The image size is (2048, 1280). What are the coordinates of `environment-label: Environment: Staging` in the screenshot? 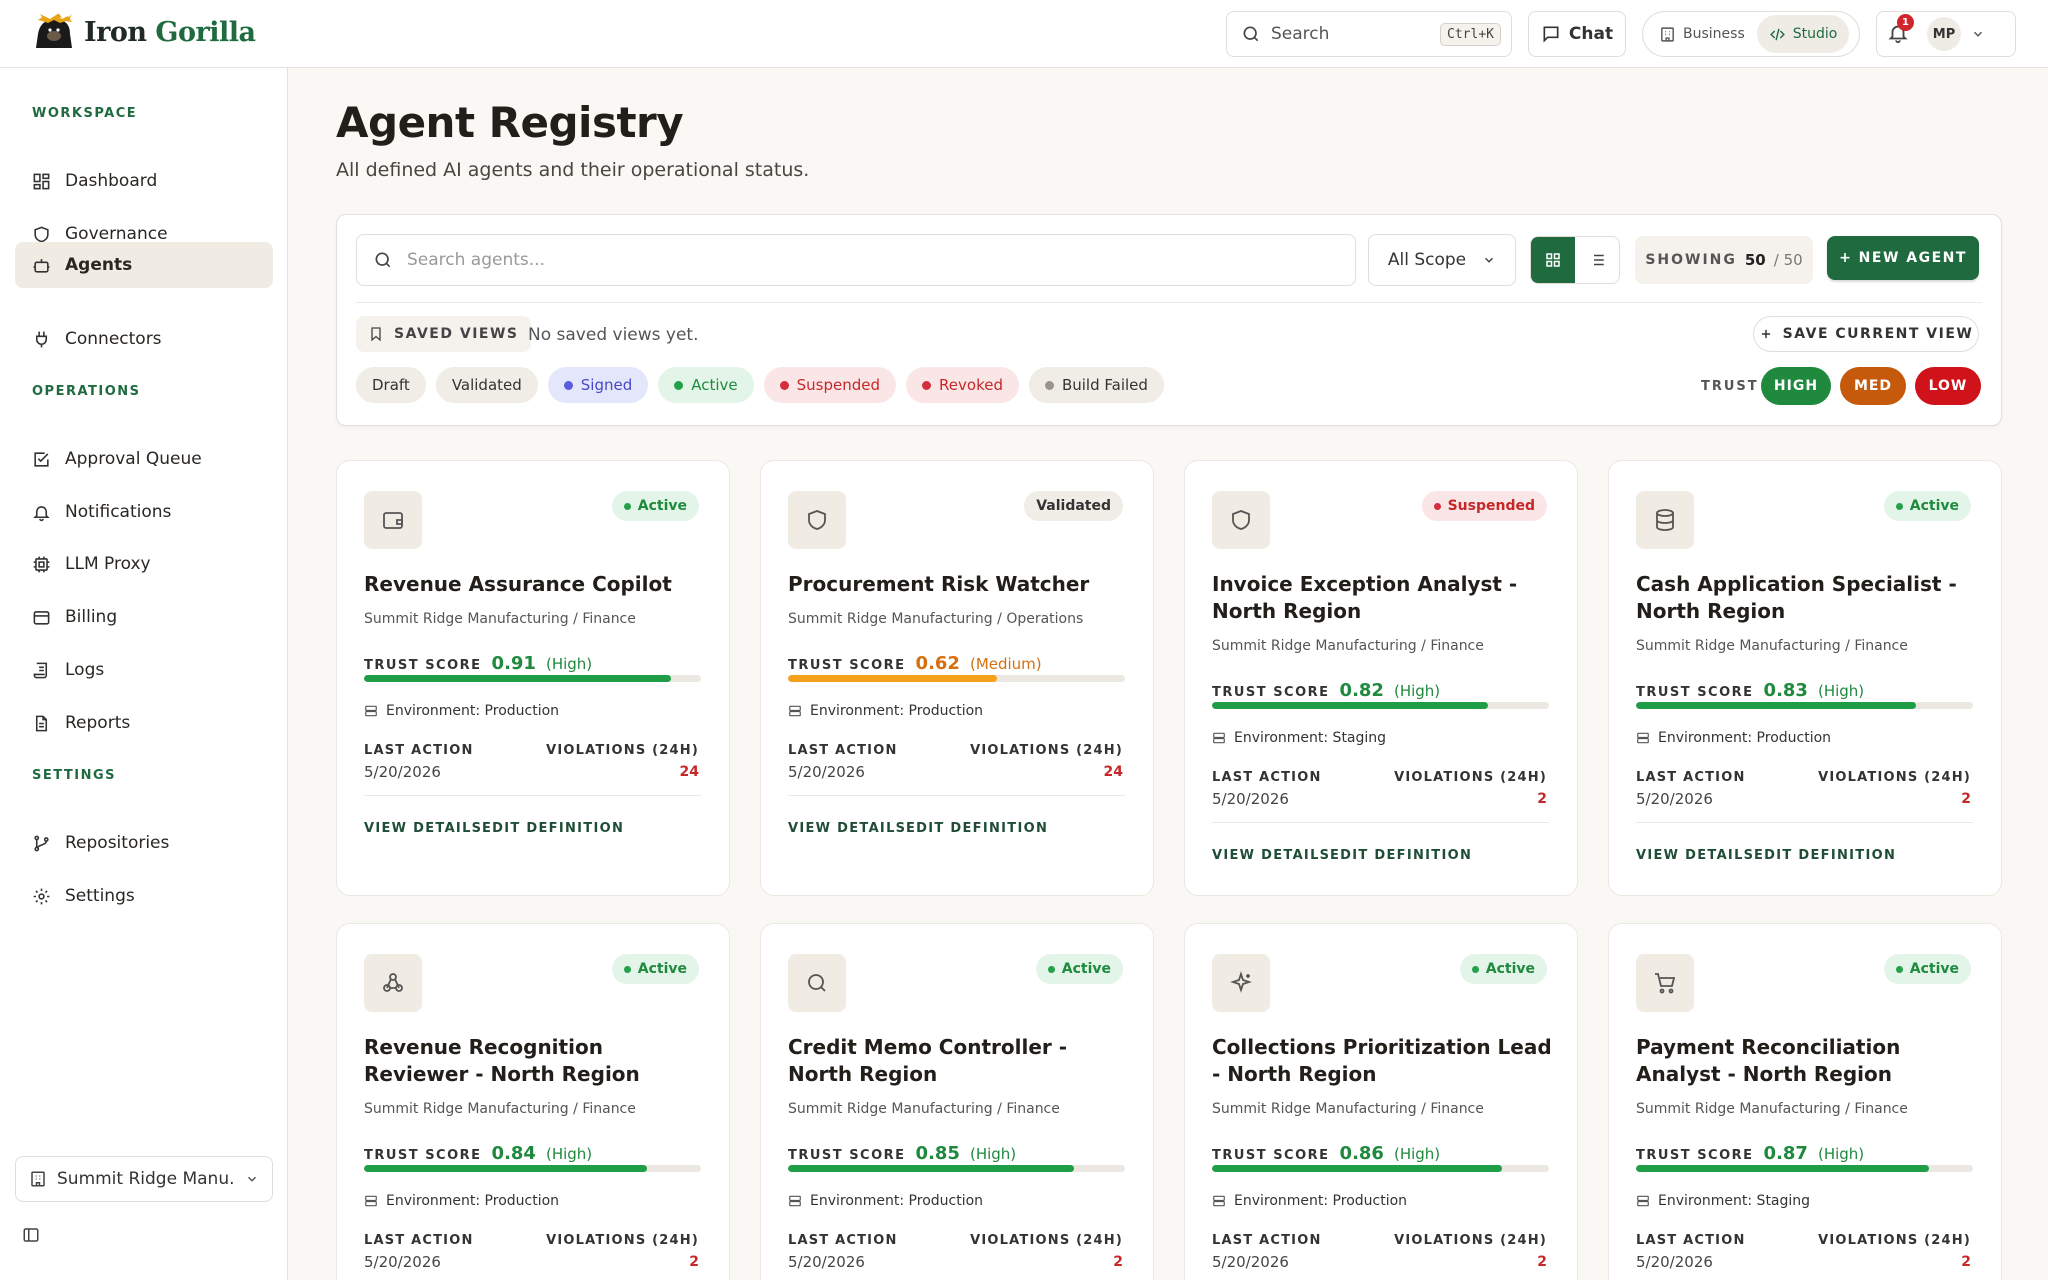 It's located at (1734, 1201).